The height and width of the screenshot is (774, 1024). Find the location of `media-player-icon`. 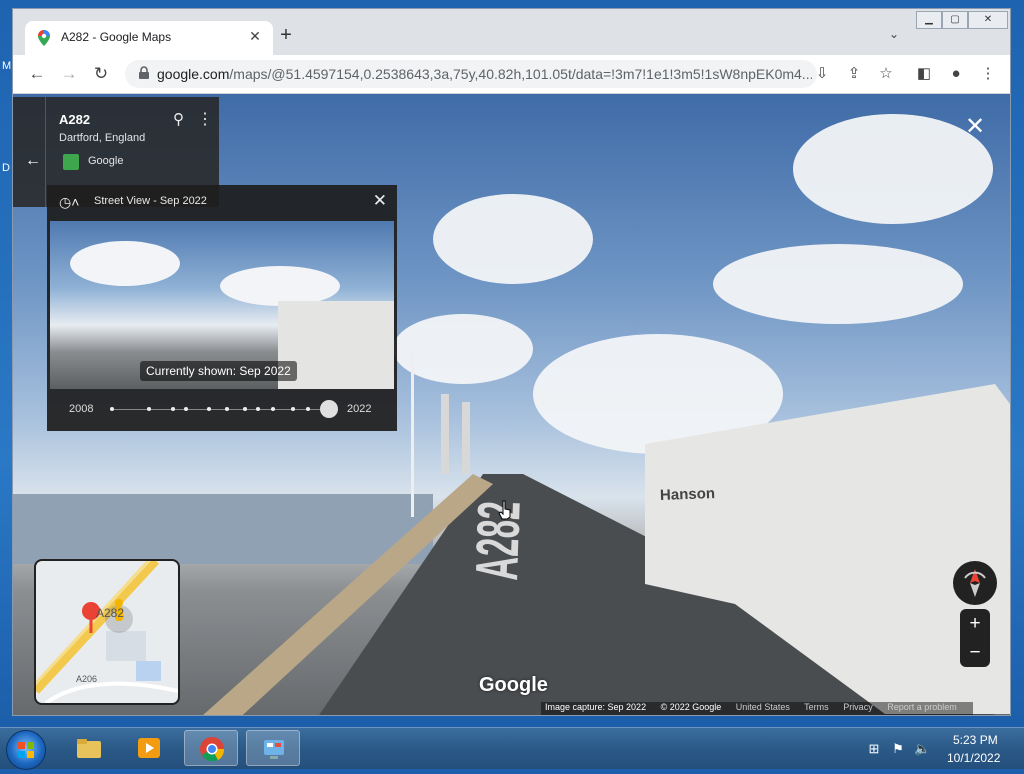

media-player-icon is located at coordinates (149, 748).